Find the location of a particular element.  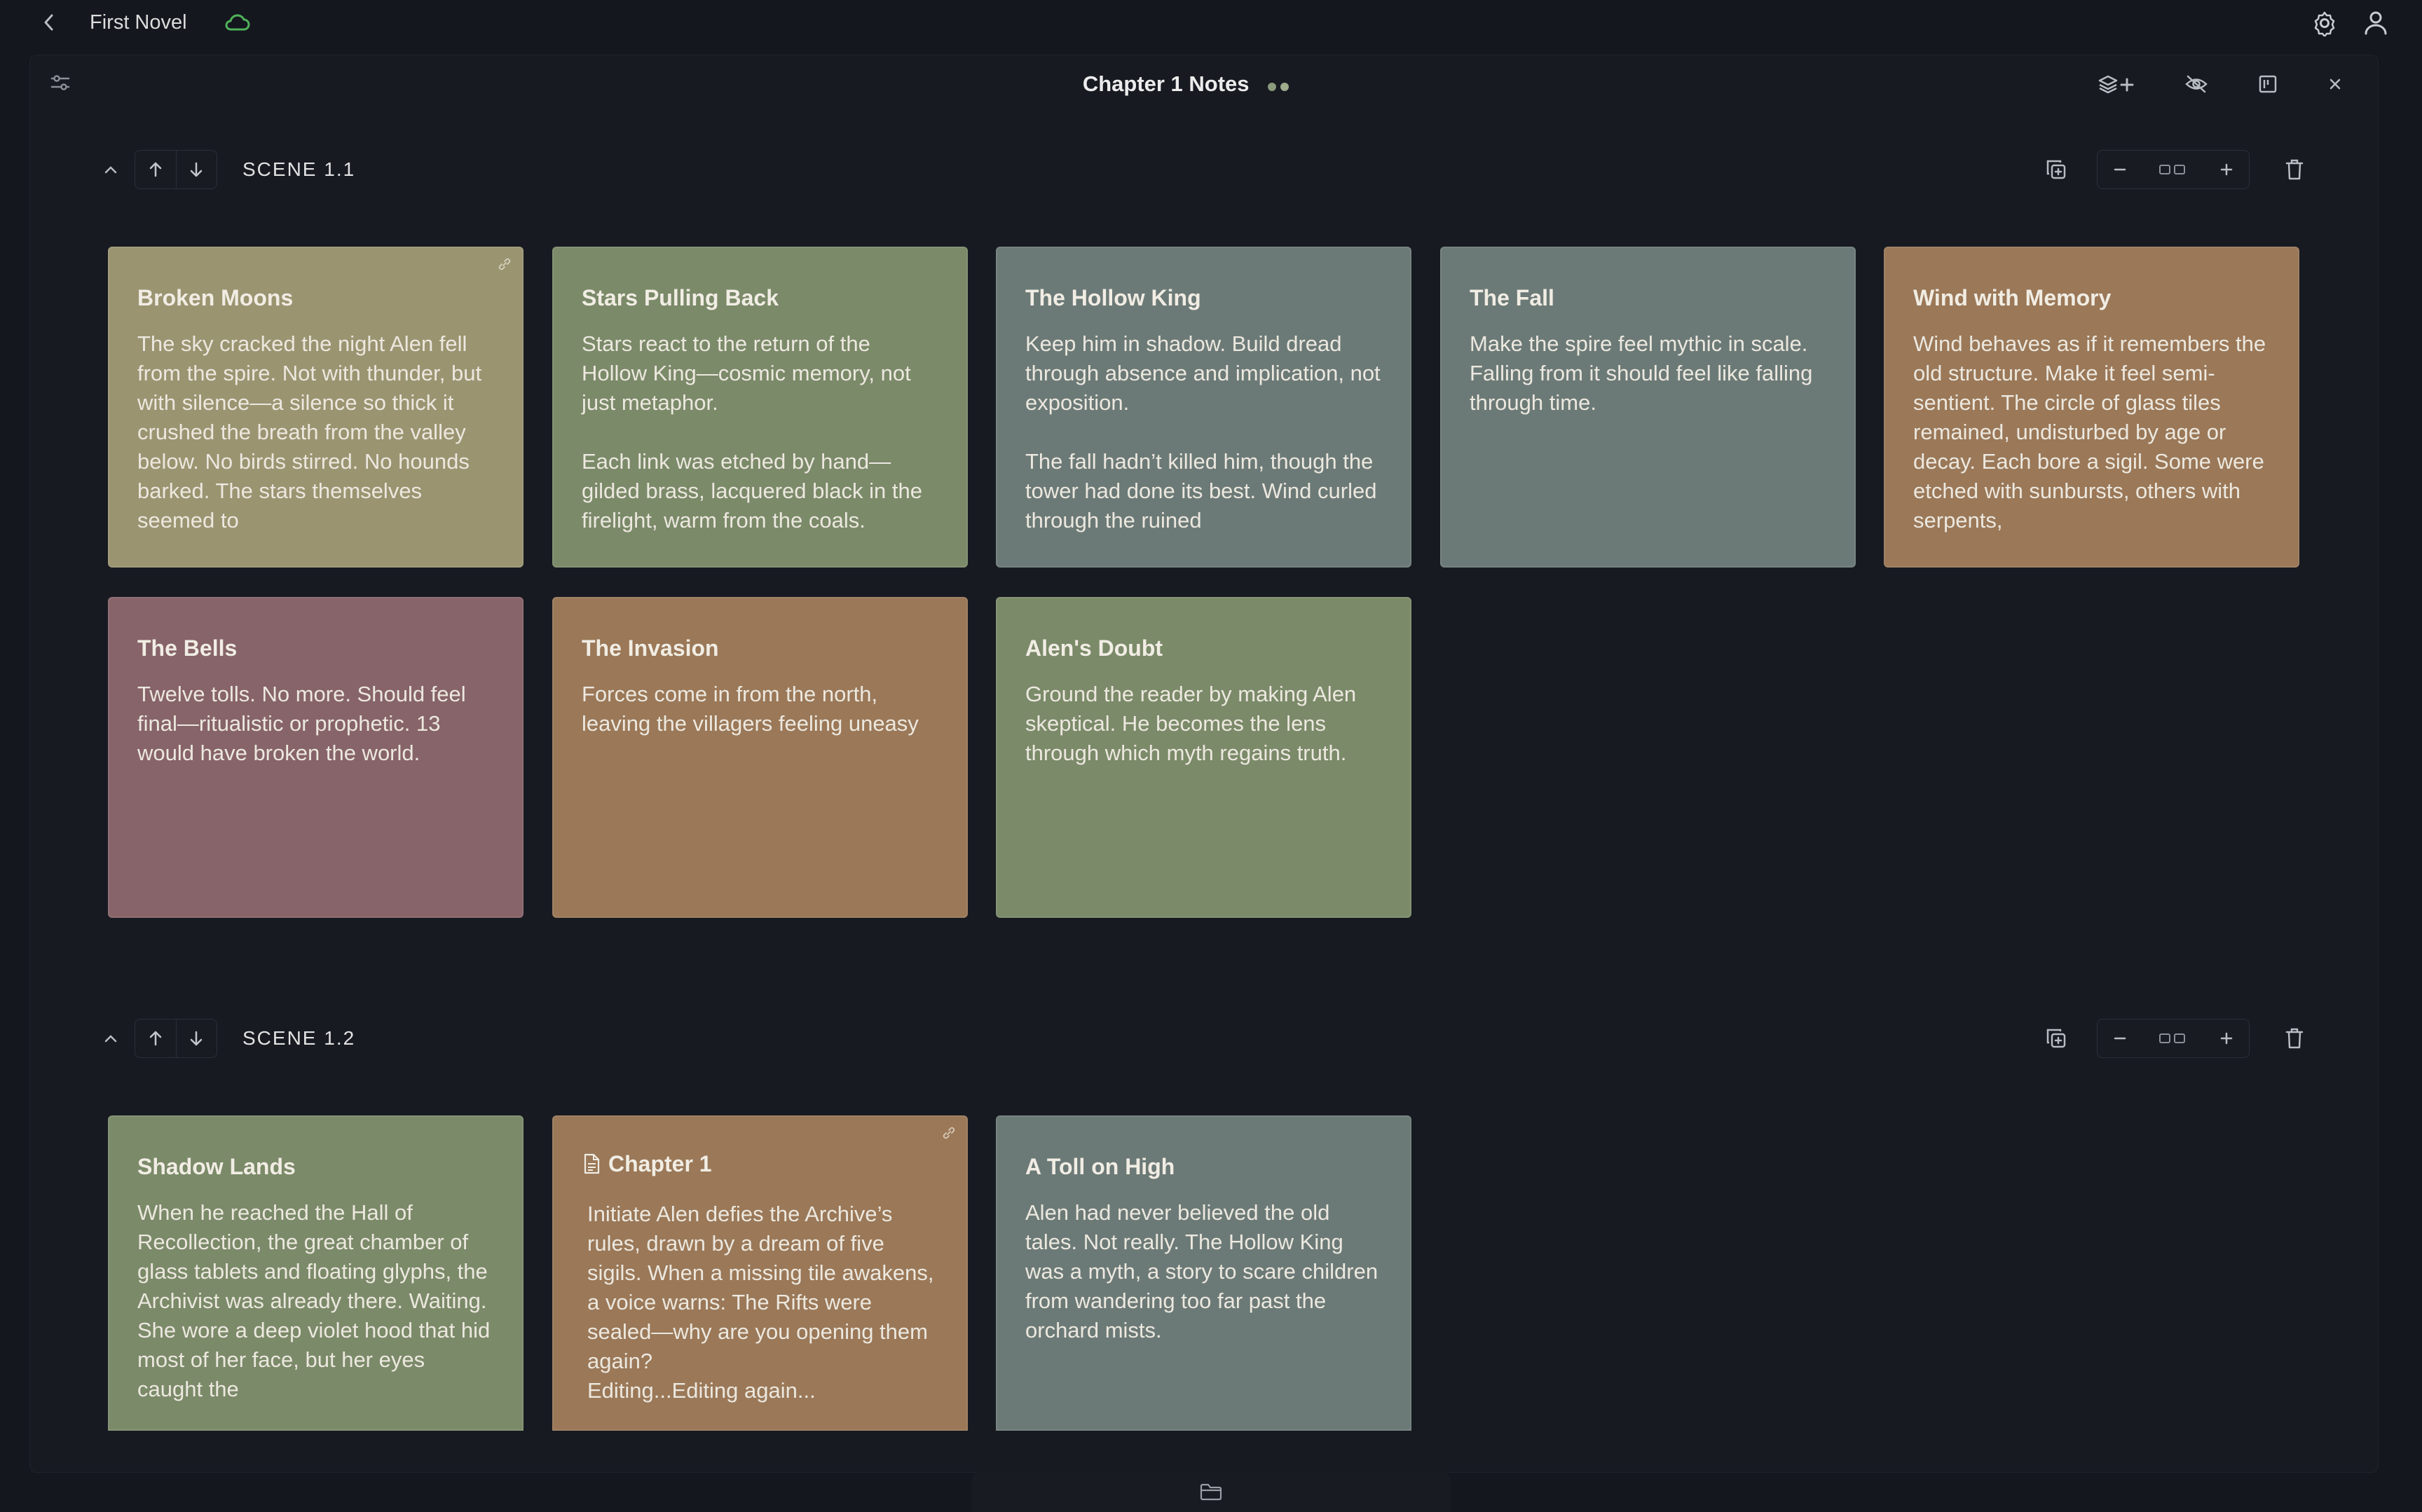

scene-header: SCENE 1.2 is located at coordinates (1206, 1038).